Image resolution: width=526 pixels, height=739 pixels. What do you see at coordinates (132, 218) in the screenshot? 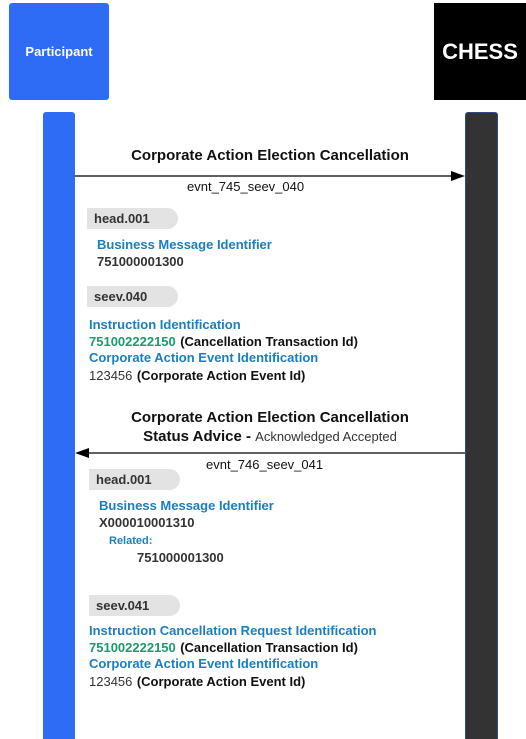
I see `message1-head-tag: head.001` at bounding box center [132, 218].